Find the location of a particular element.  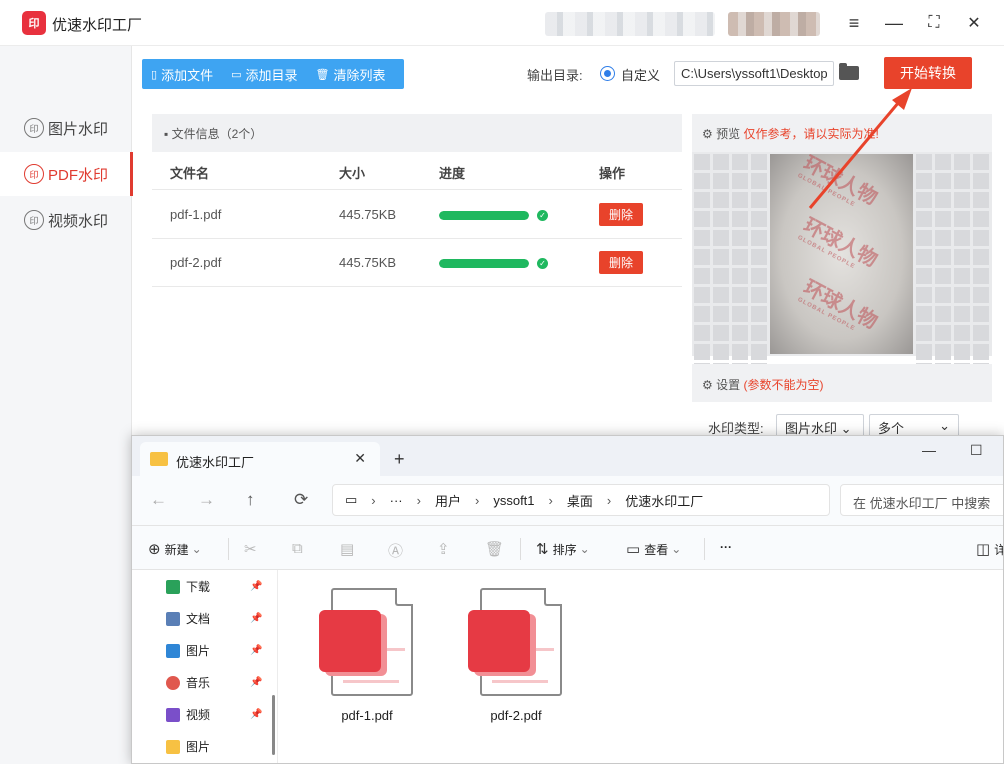

file-name-label: pdf-2.pdf is located at coordinates (516, 715).